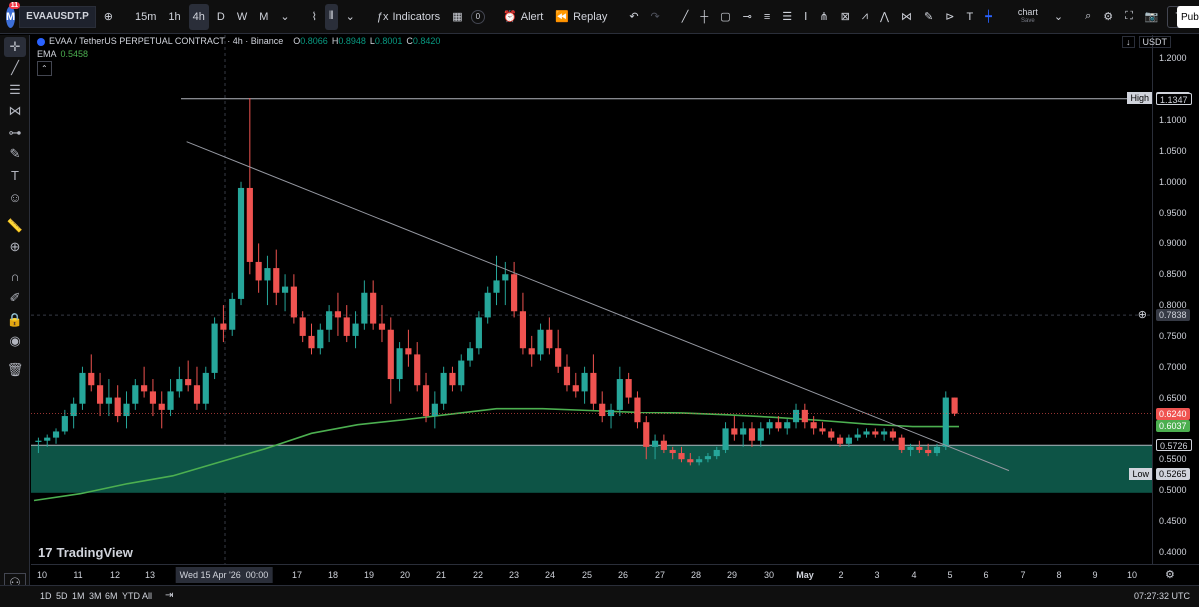 This screenshot has height=607, width=1199. Describe the element at coordinates (949, 17) in the screenshot. I see `arrow-tool-icon: ⊳` at that location.